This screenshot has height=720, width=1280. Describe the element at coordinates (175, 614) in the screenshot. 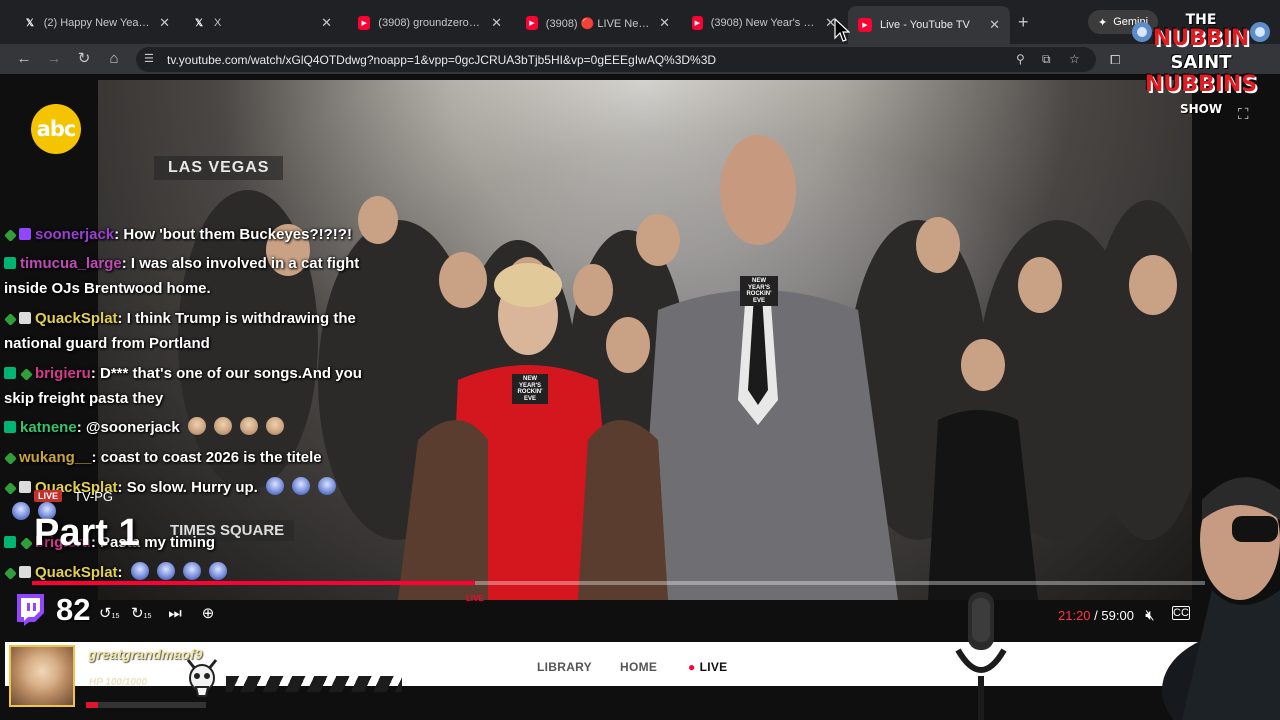

I see `skip-next-icon: ⏭` at that location.